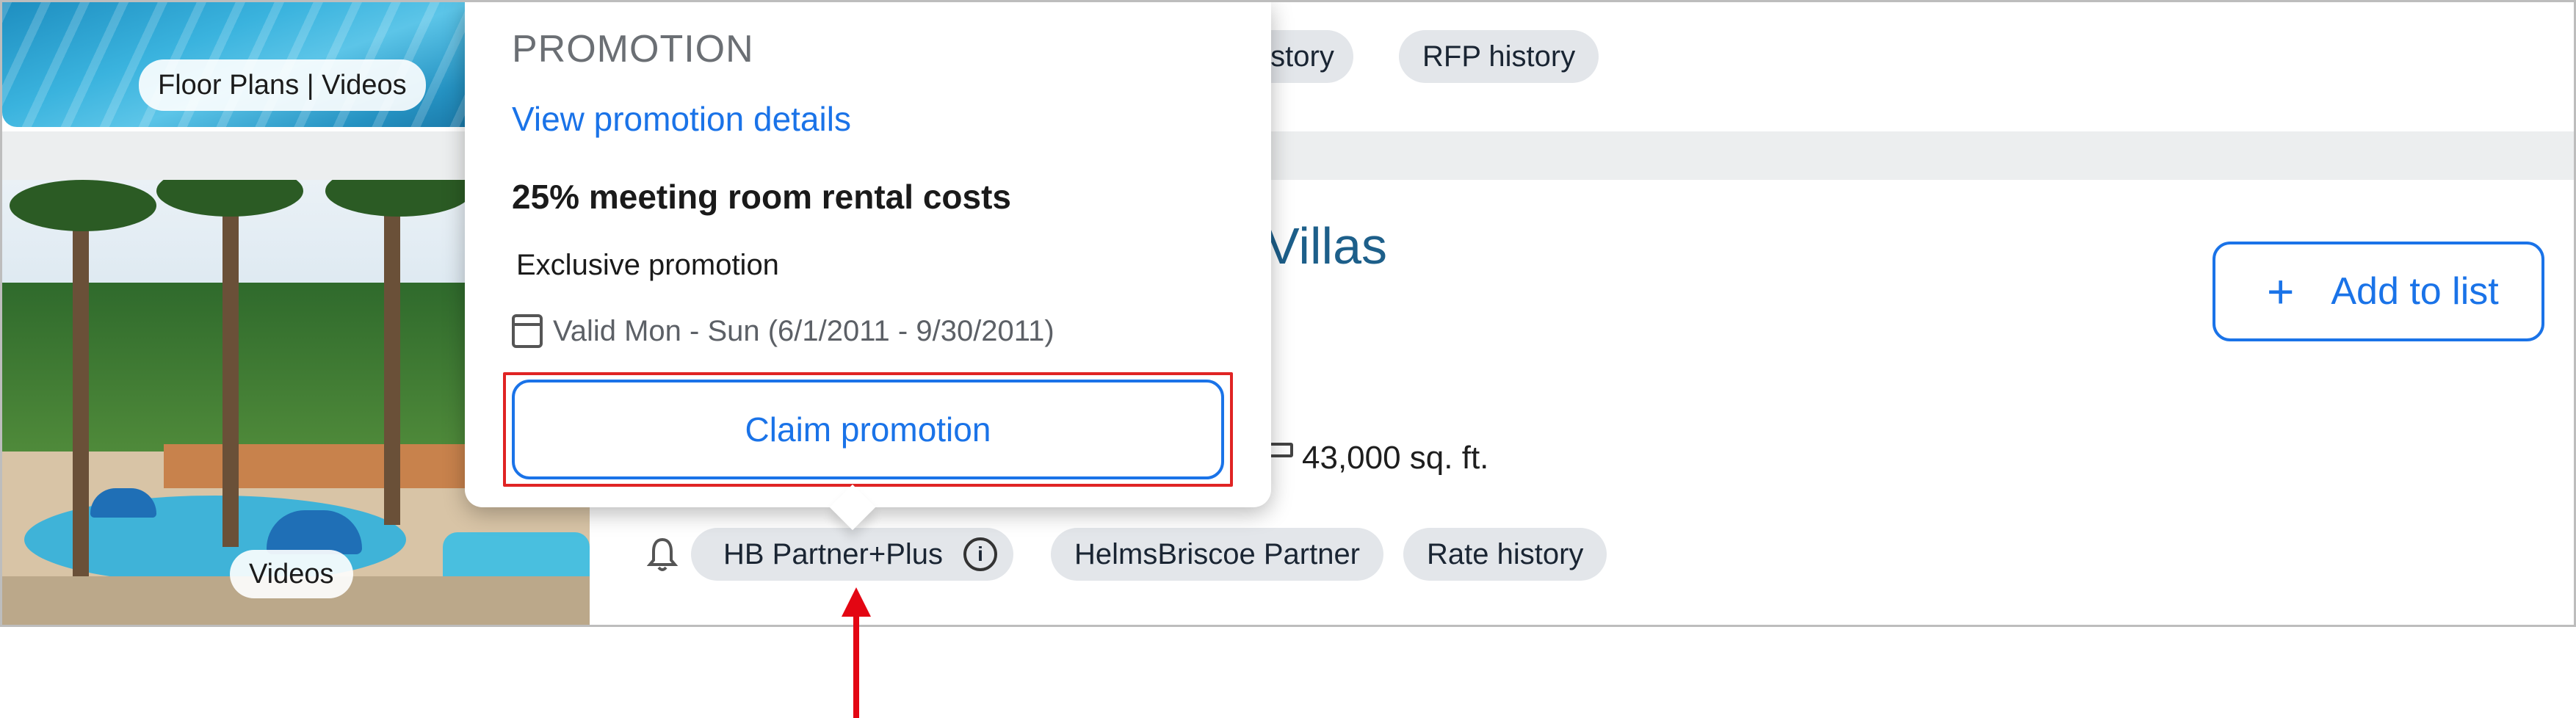  Describe the element at coordinates (868, 430) in the screenshot. I see `claim-promotion-button: Claim promotion` at that location.